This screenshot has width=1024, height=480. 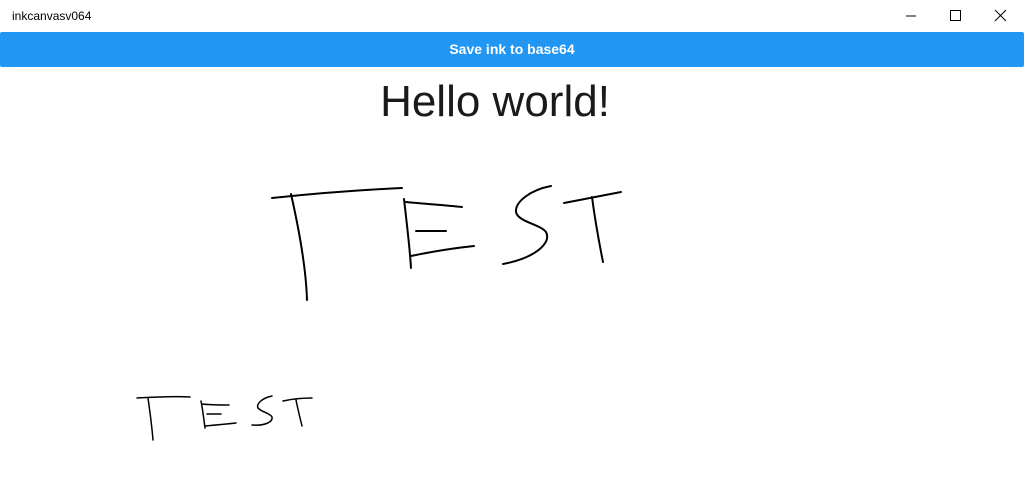 I want to click on ink-drawing-small, so click(x=224, y=418).